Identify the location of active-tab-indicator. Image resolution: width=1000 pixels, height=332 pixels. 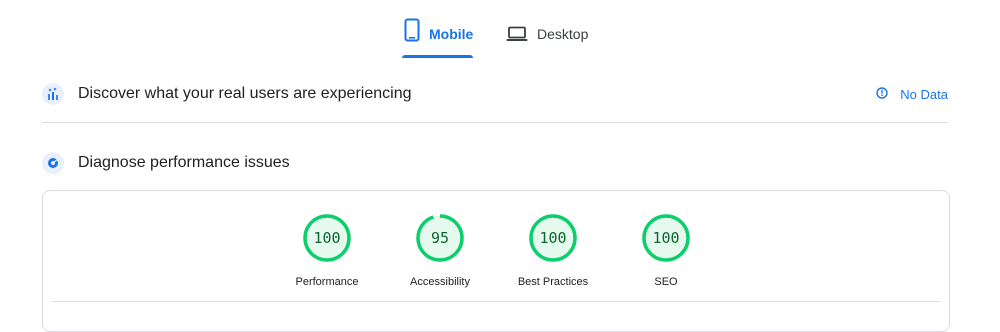
(437, 56).